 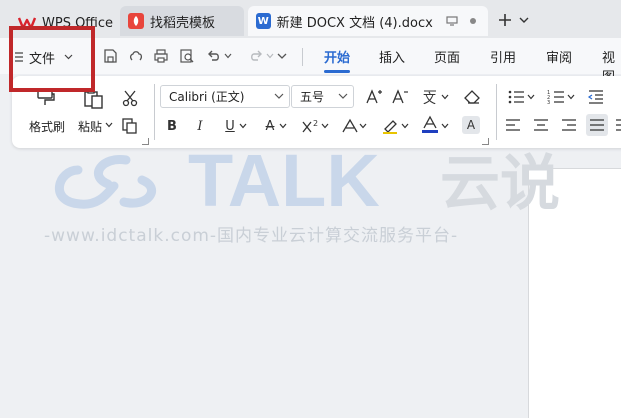 I want to click on undo-chevron-icon, so click(x=228, y=56).